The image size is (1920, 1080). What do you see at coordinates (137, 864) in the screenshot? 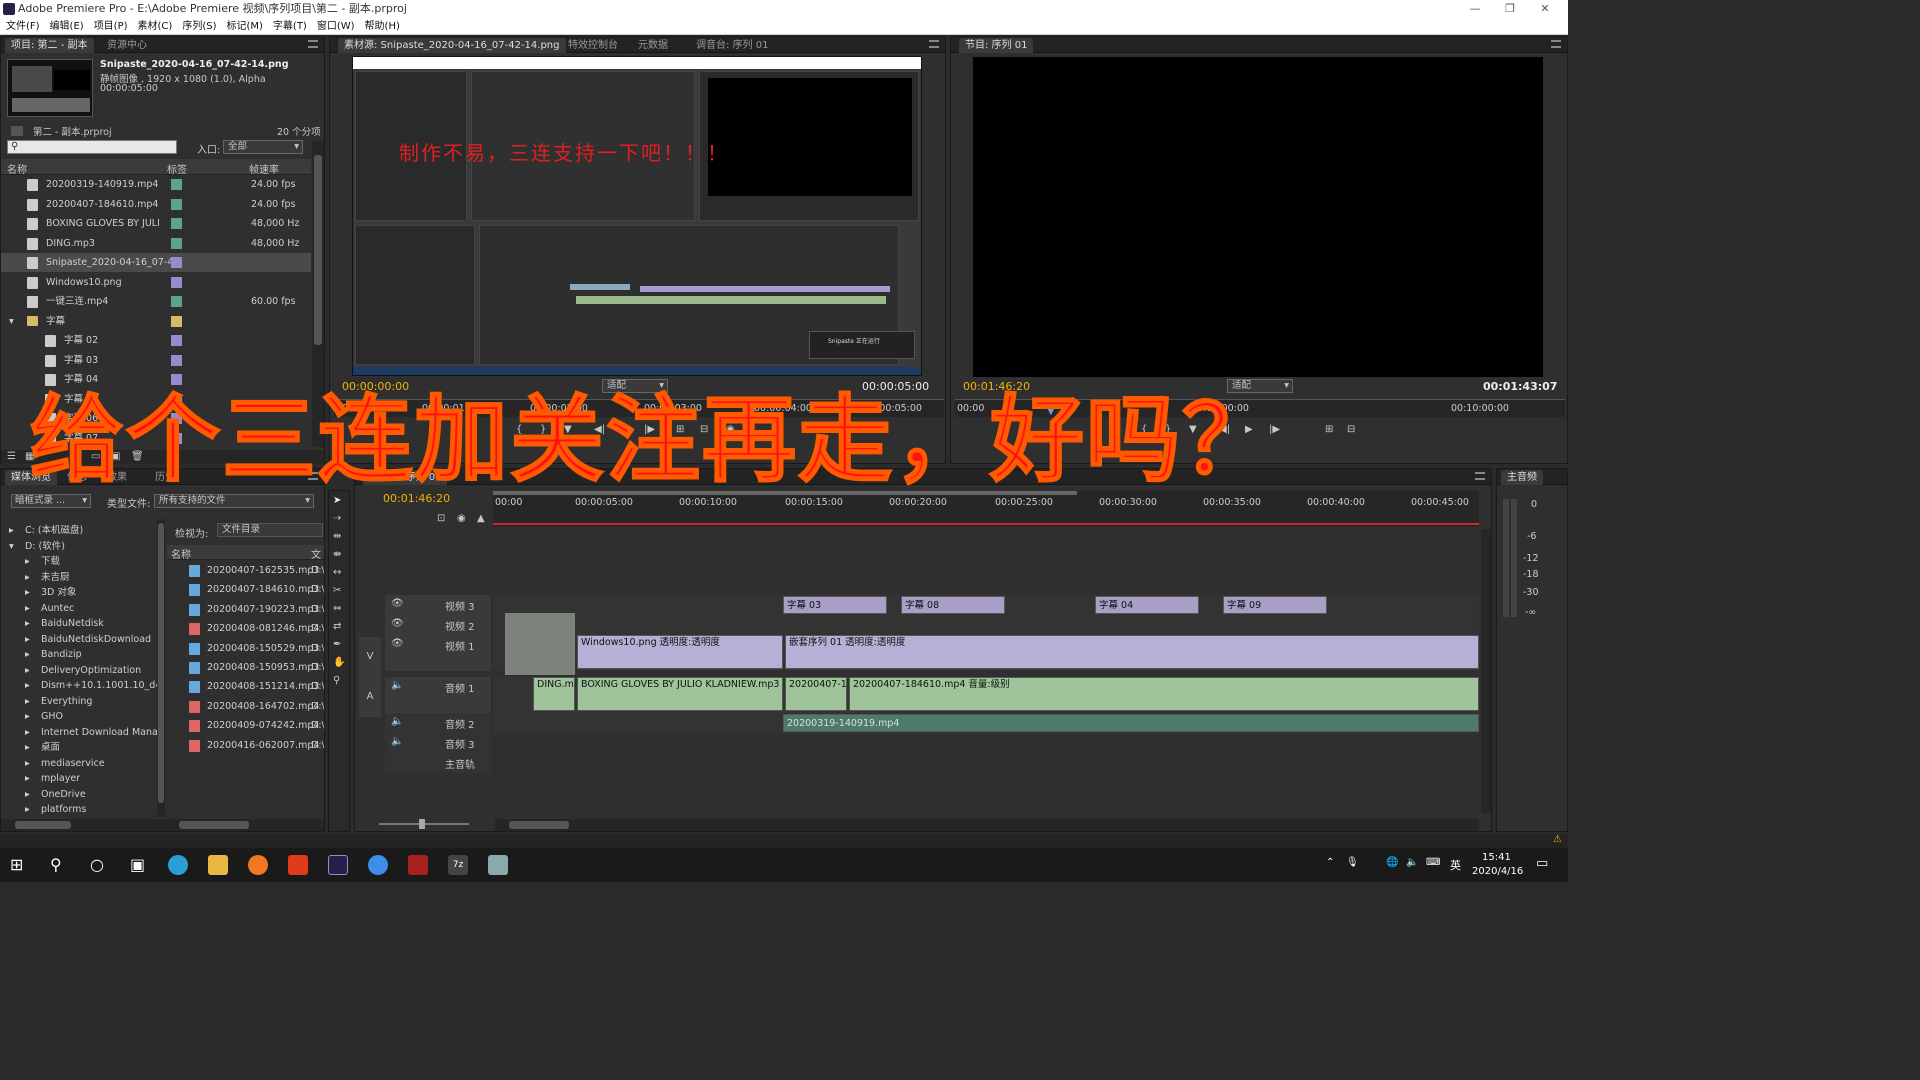
I see `task-view-icon: ▣` at bounding box center [137, 864].